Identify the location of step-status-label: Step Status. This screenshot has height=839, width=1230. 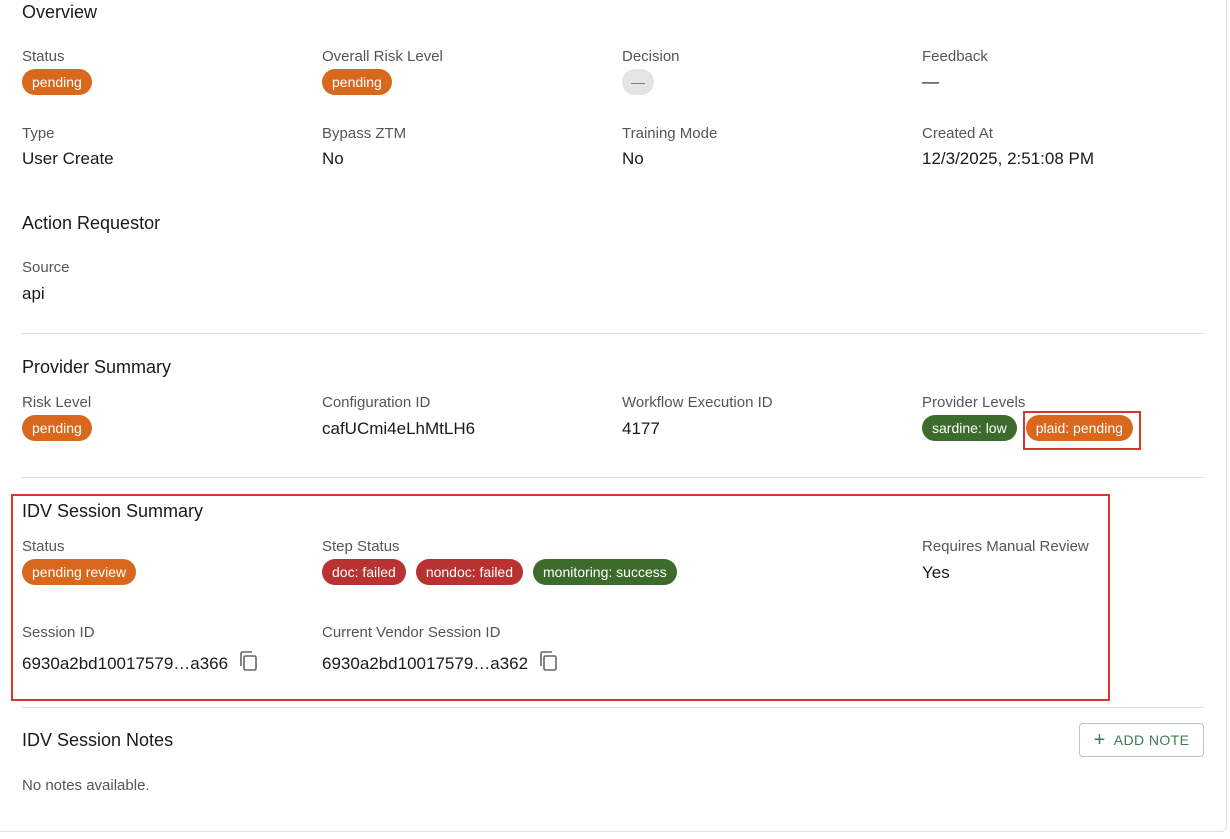
(361, 546).